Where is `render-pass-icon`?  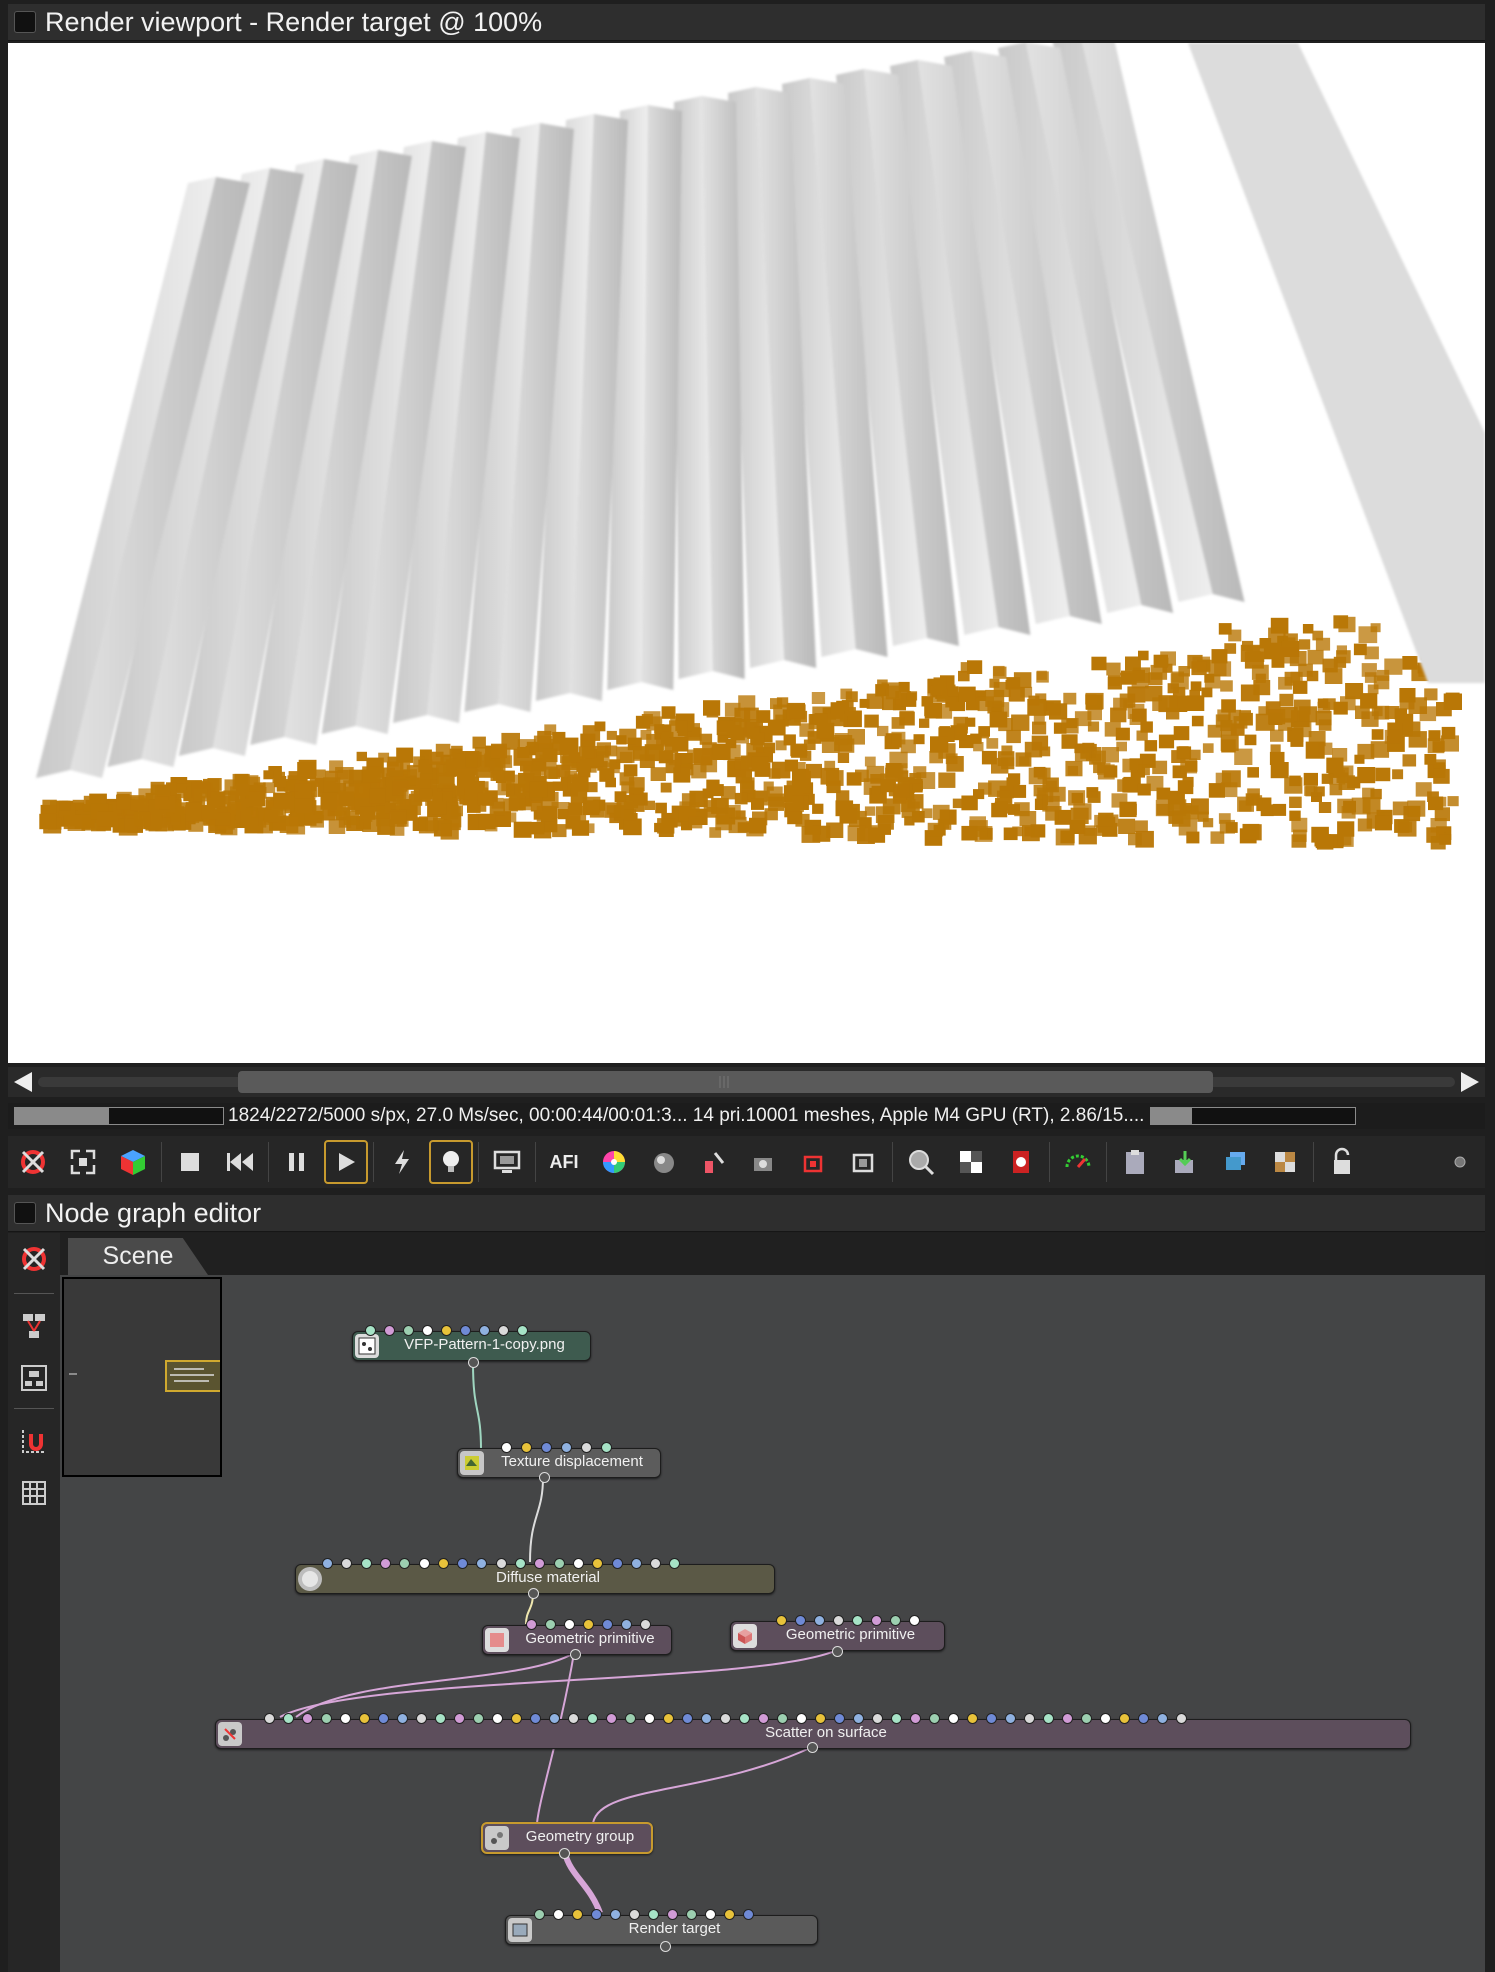 render-pass-icon is located at coordinates (1021, 1162).